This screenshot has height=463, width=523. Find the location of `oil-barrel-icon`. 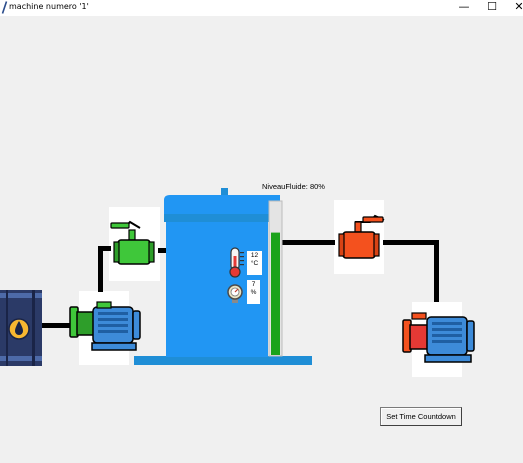

oil-barrel-icon is located at coordinates (21, 328).